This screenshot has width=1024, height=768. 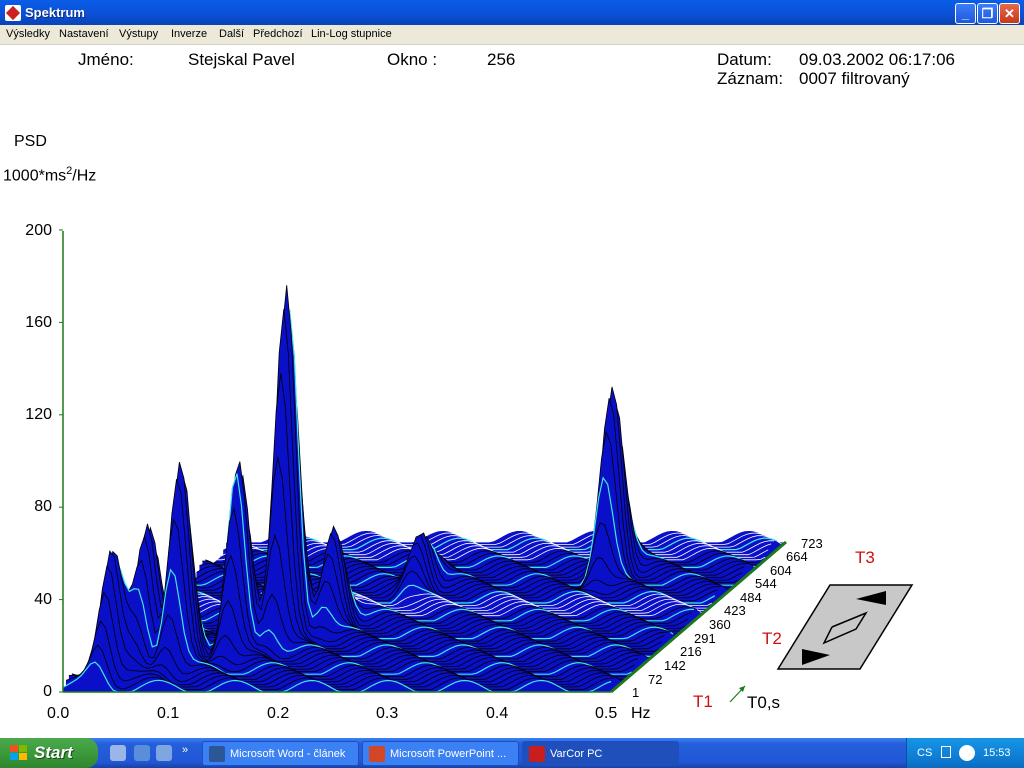 What do you see at coordinates (606, 713) in the screenshot?
I see `x-tick-5: 0.5` at bounding box center [606, 713].